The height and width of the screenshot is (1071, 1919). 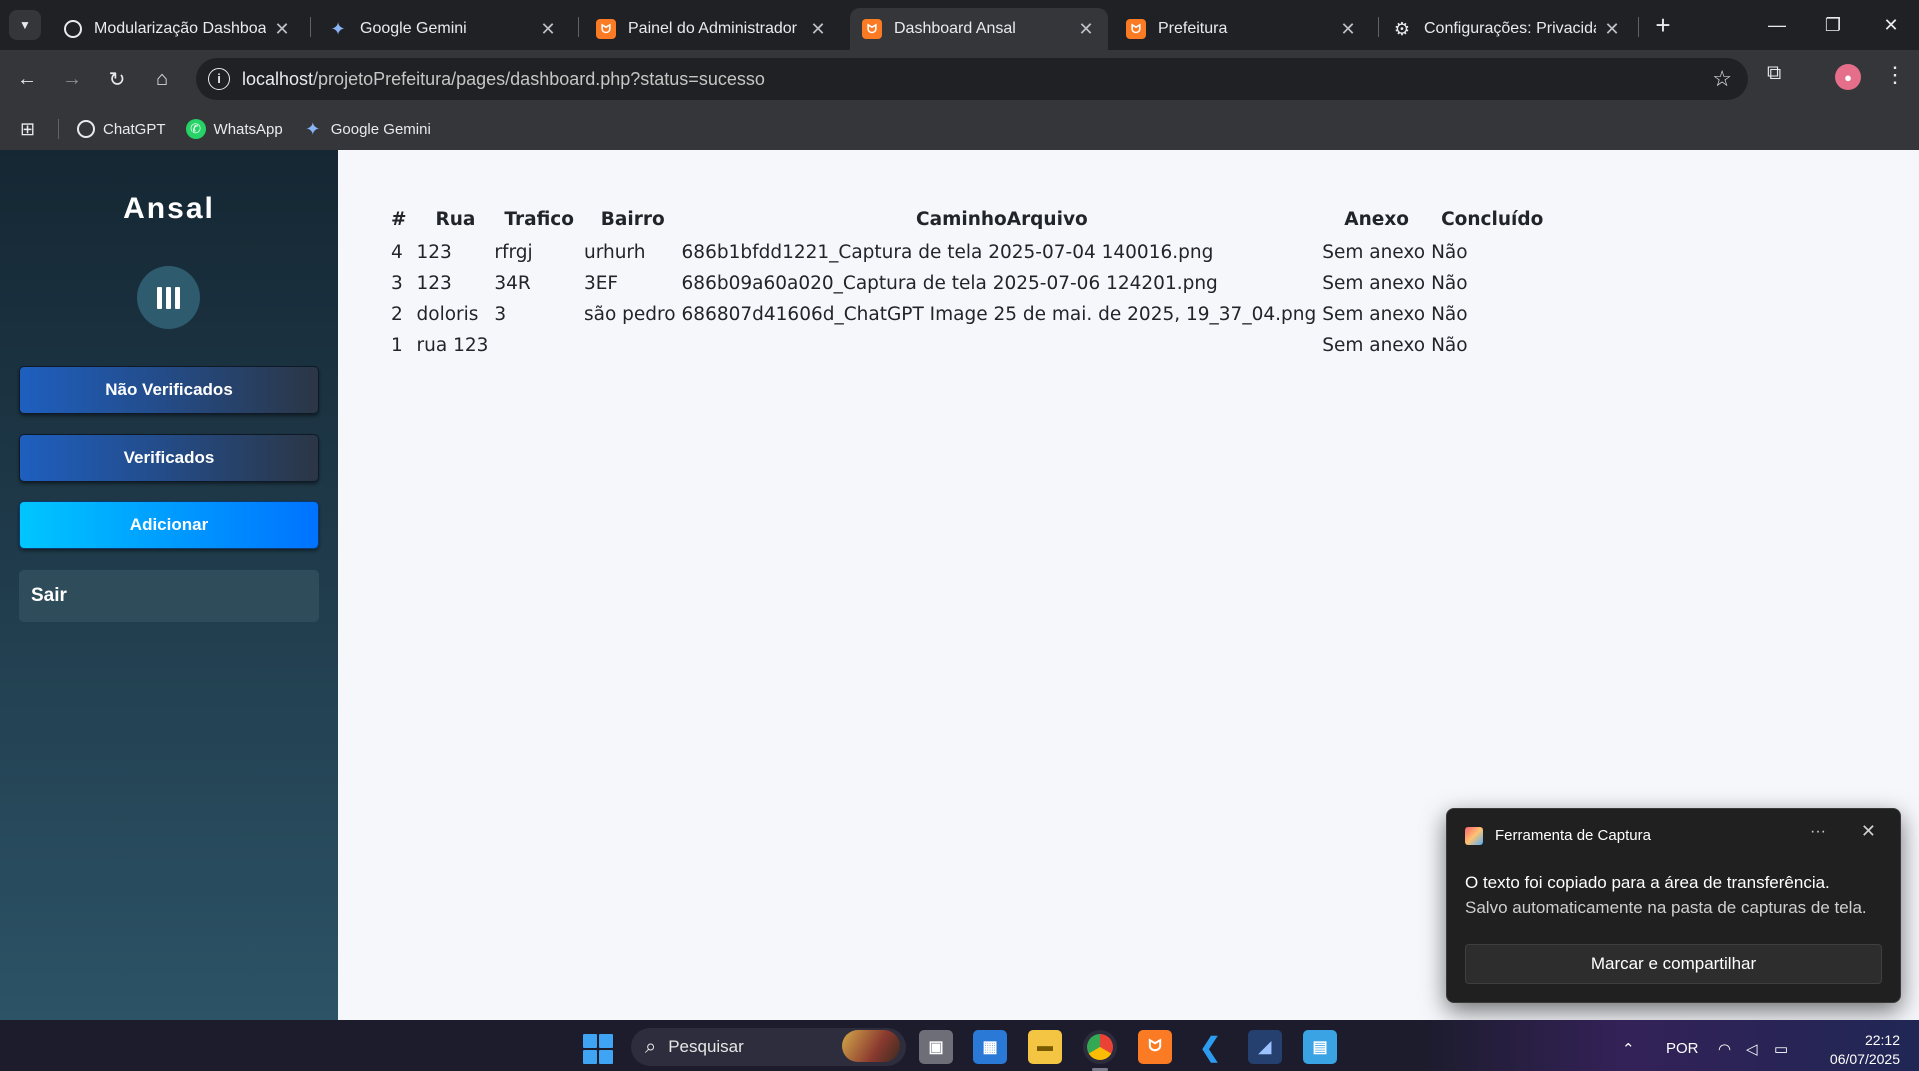 What do you see at coordinates (169, 390) in the screenshot?
I see `nao-verificados-button: Não Verificados` at bounding box center [169, 390].